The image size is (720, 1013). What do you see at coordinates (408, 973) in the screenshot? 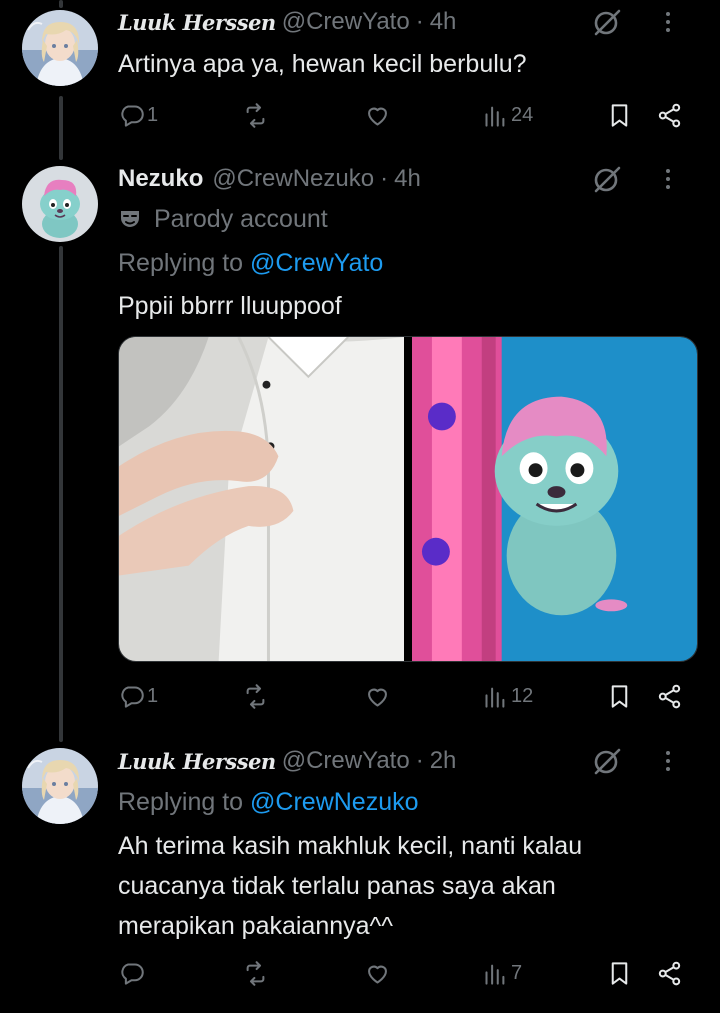
I see `action-bar: 7` at bounding box center [408, 973].